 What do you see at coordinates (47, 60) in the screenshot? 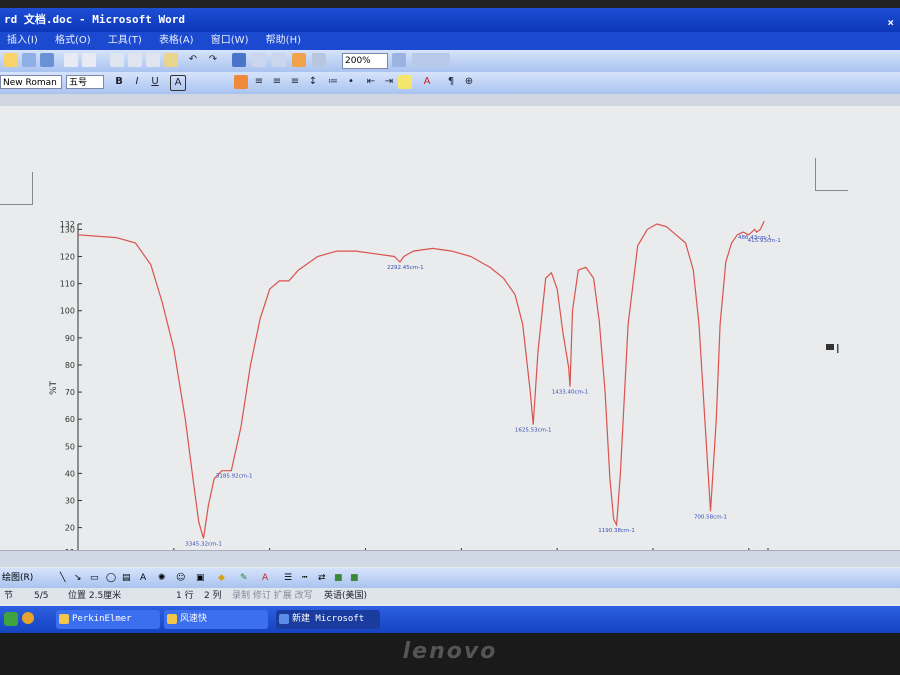
I see `save-icon` at bounding box center [47, 60].